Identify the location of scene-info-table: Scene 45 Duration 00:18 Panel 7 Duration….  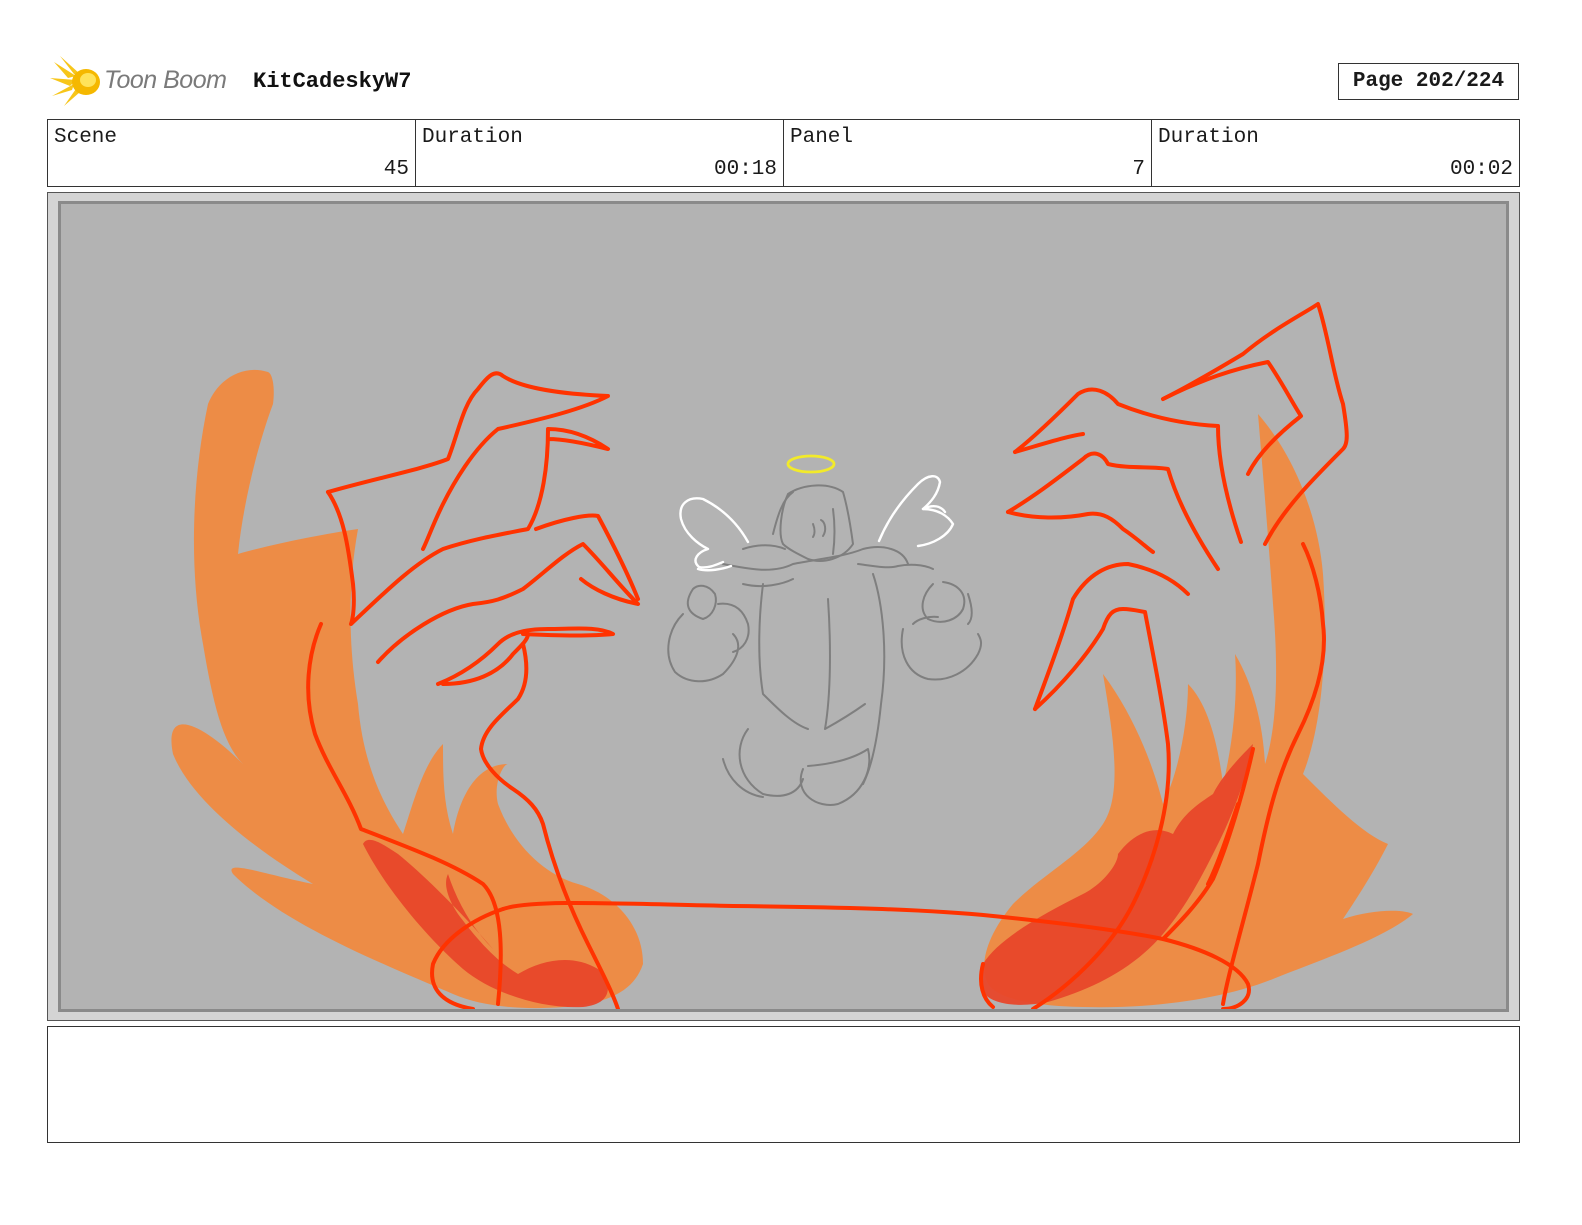
(783, 153).